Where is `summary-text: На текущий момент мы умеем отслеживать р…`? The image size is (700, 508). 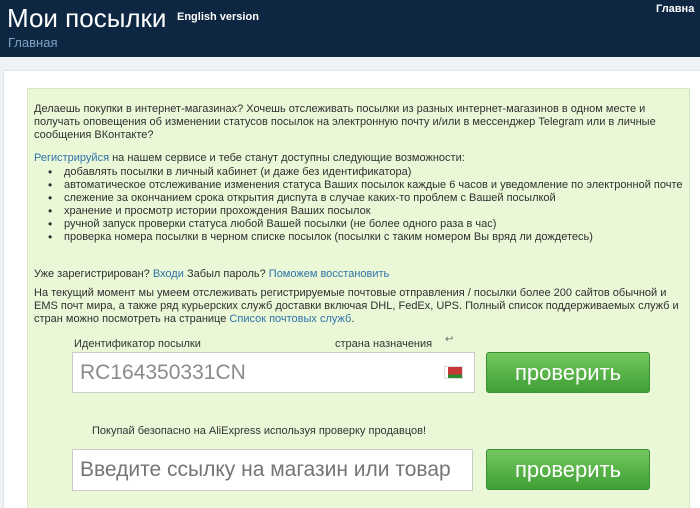 summary-text: На текущий момент мы умеем отслеживать р… is located at coordinates (356, 306).